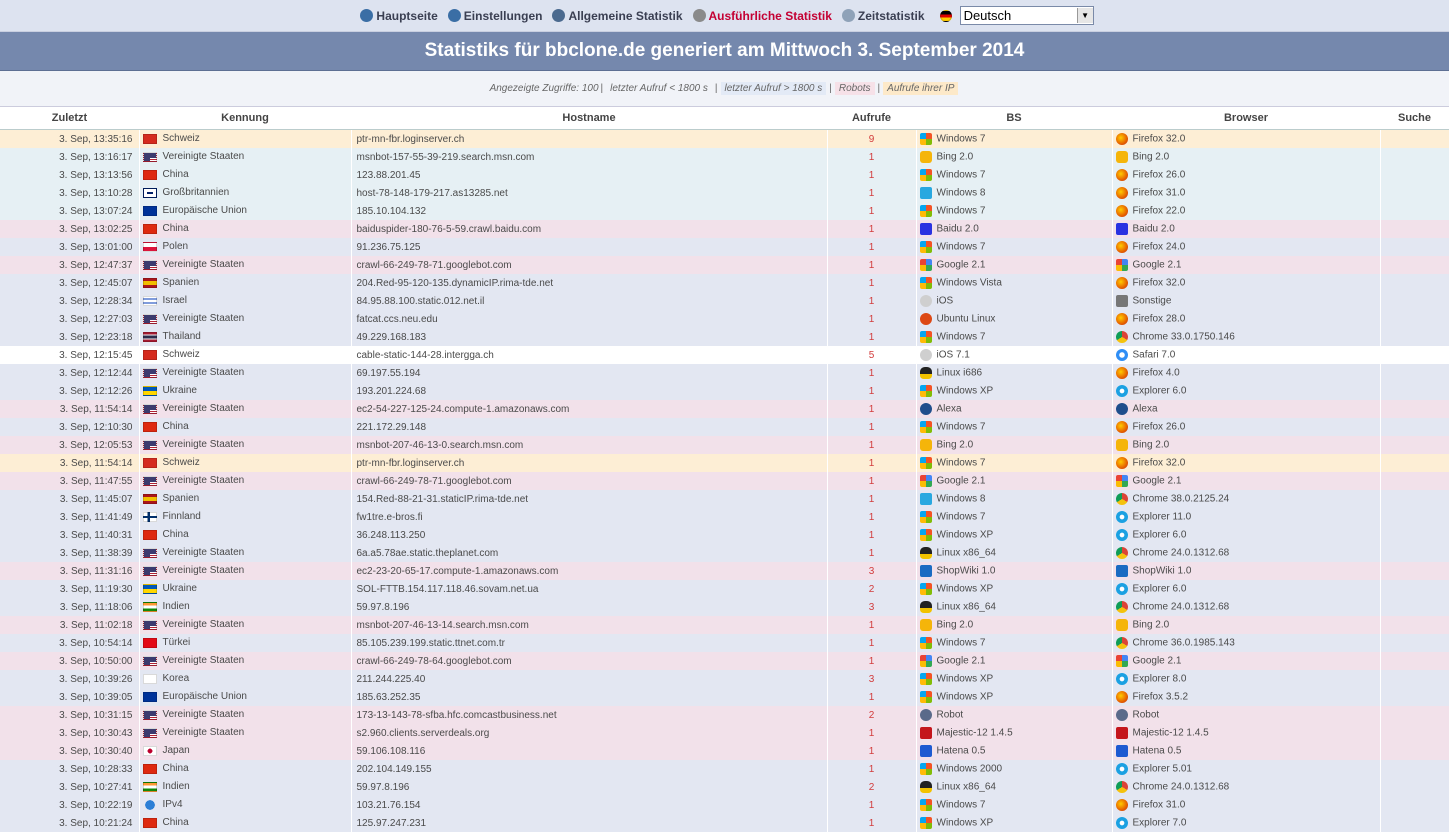 This screenshot has height=834, width=1449. What do you see at coordinates (149, 696) in the screenshot?
I see `eu-flag-icon` at bounding box center [149, 696].